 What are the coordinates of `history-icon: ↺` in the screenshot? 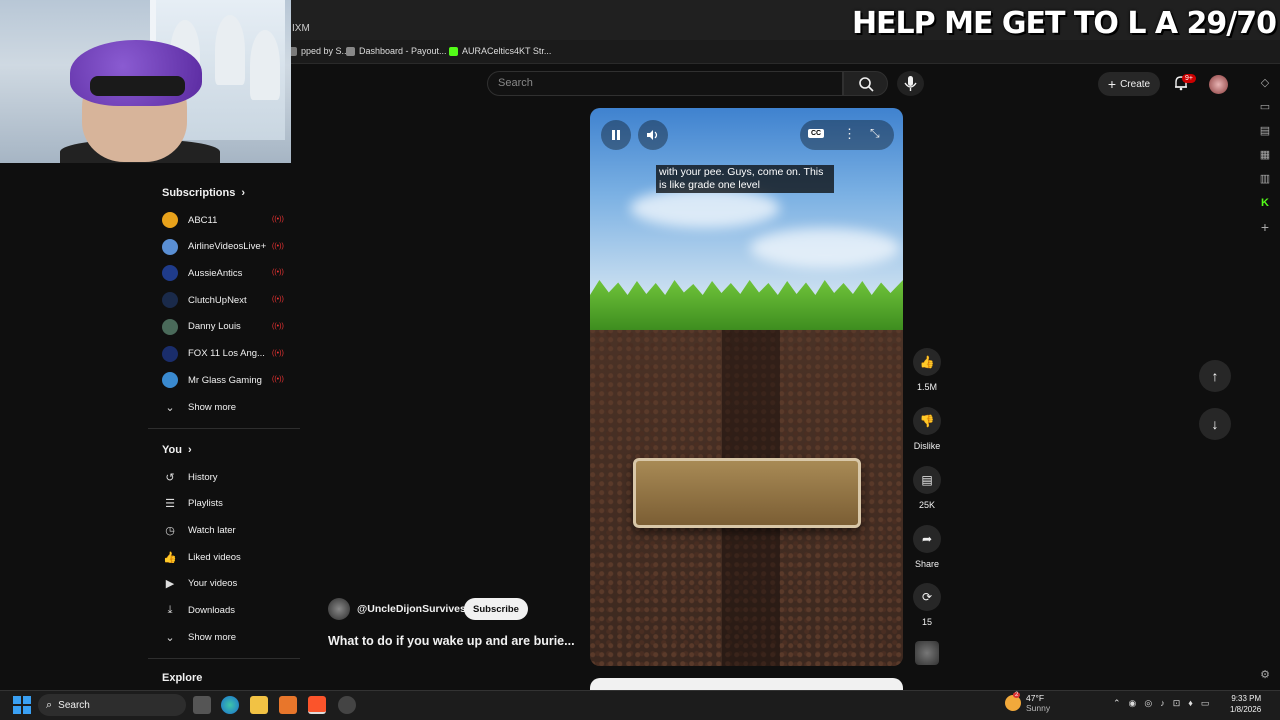 It's located at (170, 477).